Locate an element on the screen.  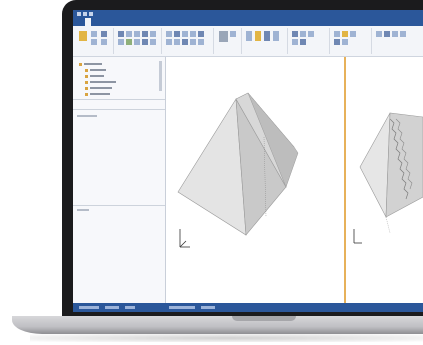
pyramid-icon is located at coordinates (238, 170).